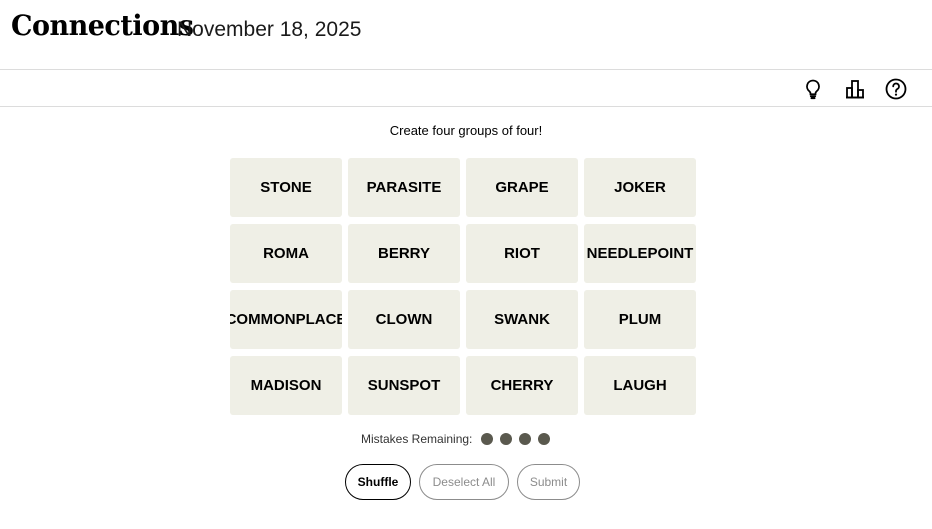 The height and width of the screenshot is (529, 932). Describe the element at coordinates (102, 26) in the screenshot. I see `app-title: Connections` at that location.